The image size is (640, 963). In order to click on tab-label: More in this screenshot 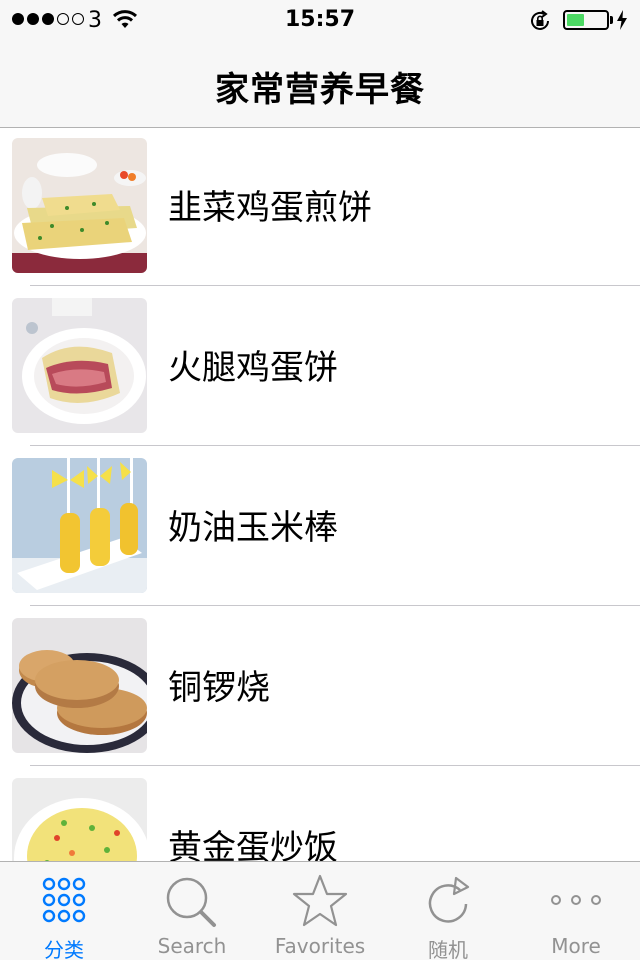, I will do `click(576, 946)`.